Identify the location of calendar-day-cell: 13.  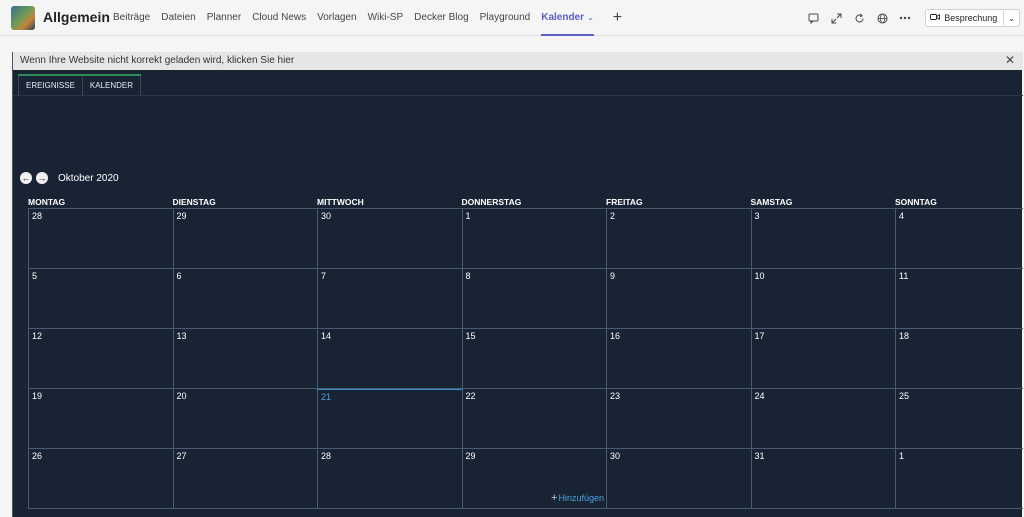
(244, 359).